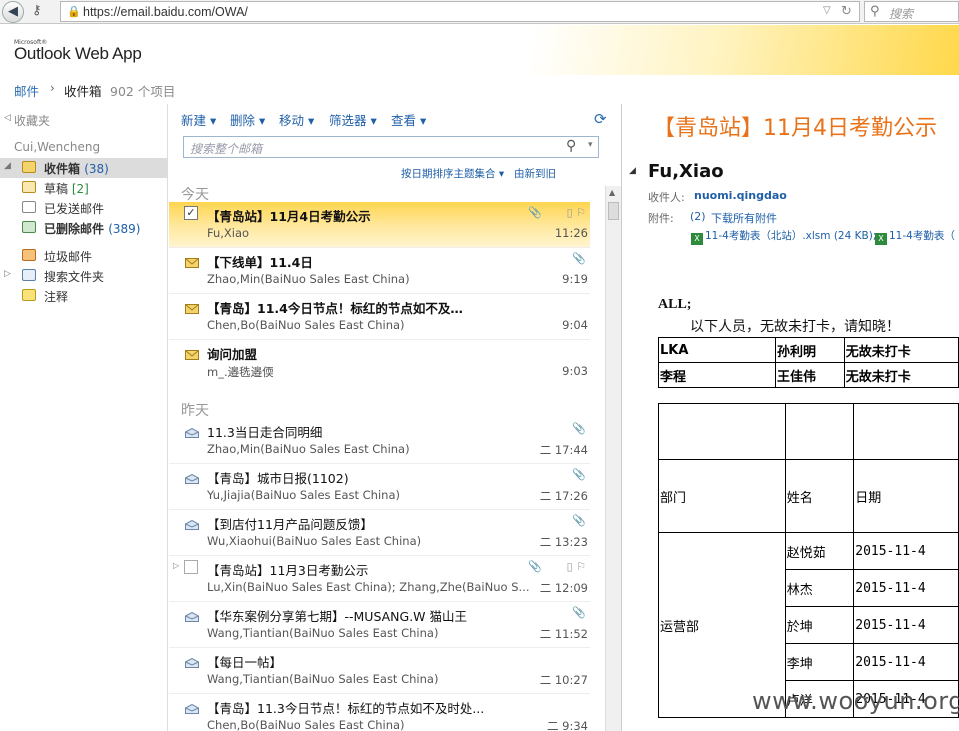 The height and width of the screenshot is (731, 959). Describe the element at coordinates (247, 119) in the screenshot. I see `delete-button: 删除 ▾` at that location.